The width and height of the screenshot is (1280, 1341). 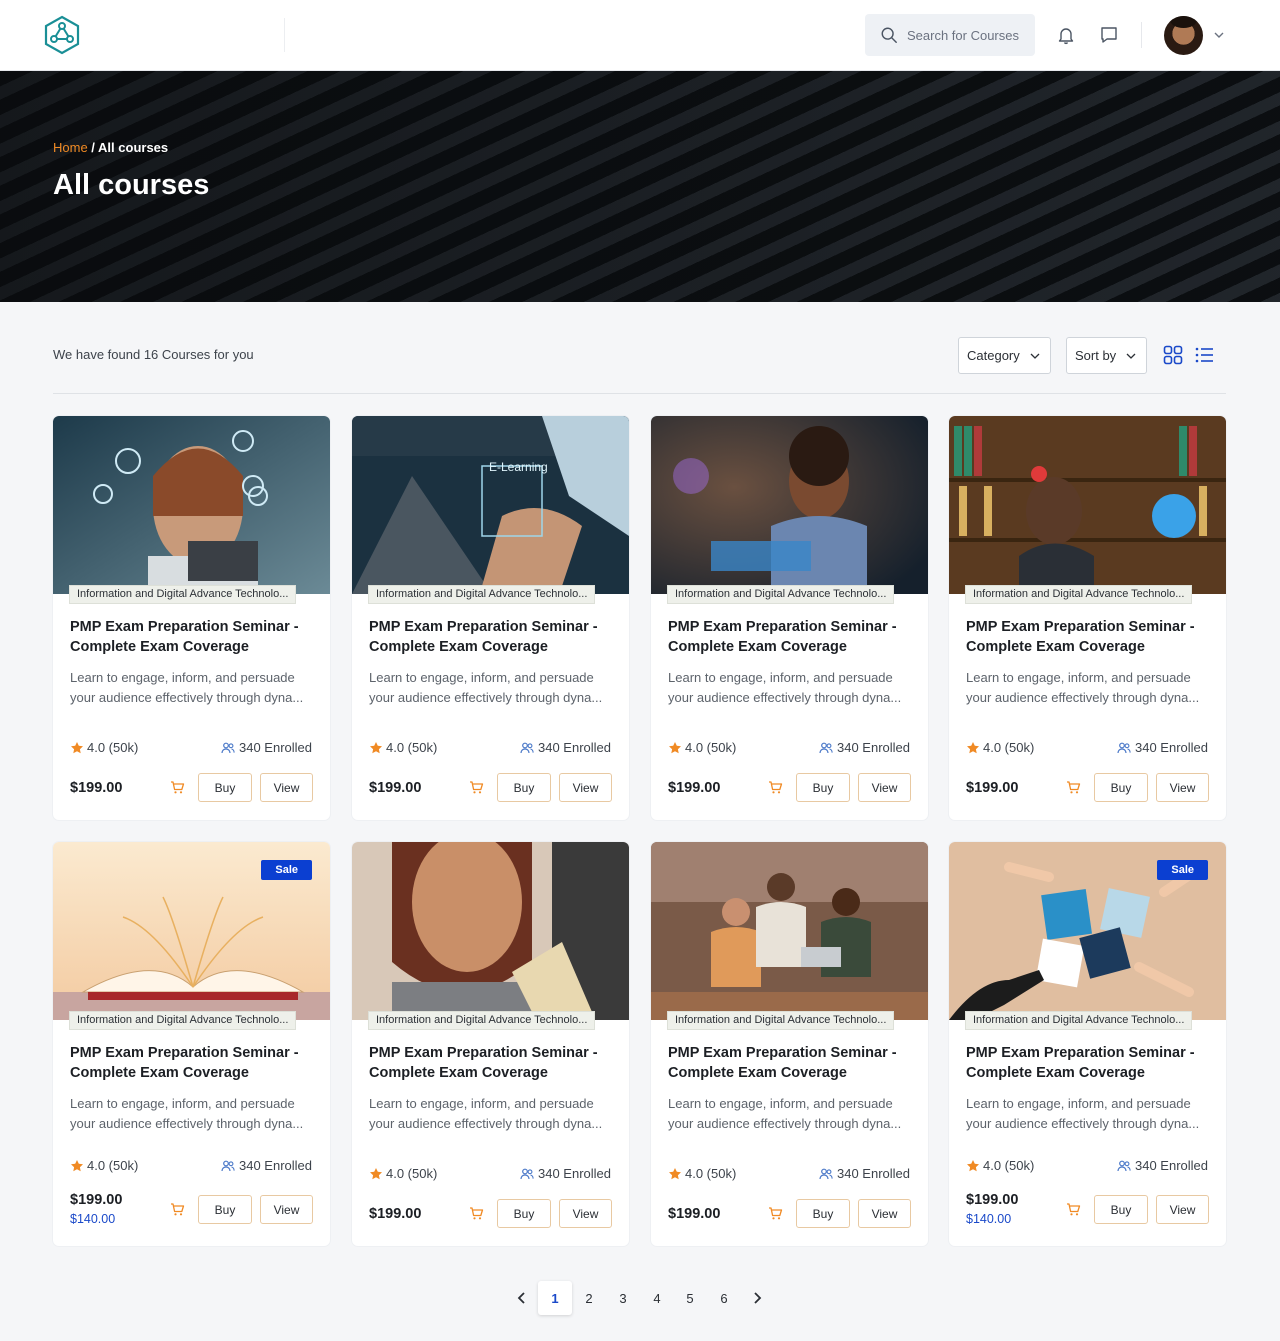 I want to click on top-navbar: Search for Courses, so click(x=640, y=35).